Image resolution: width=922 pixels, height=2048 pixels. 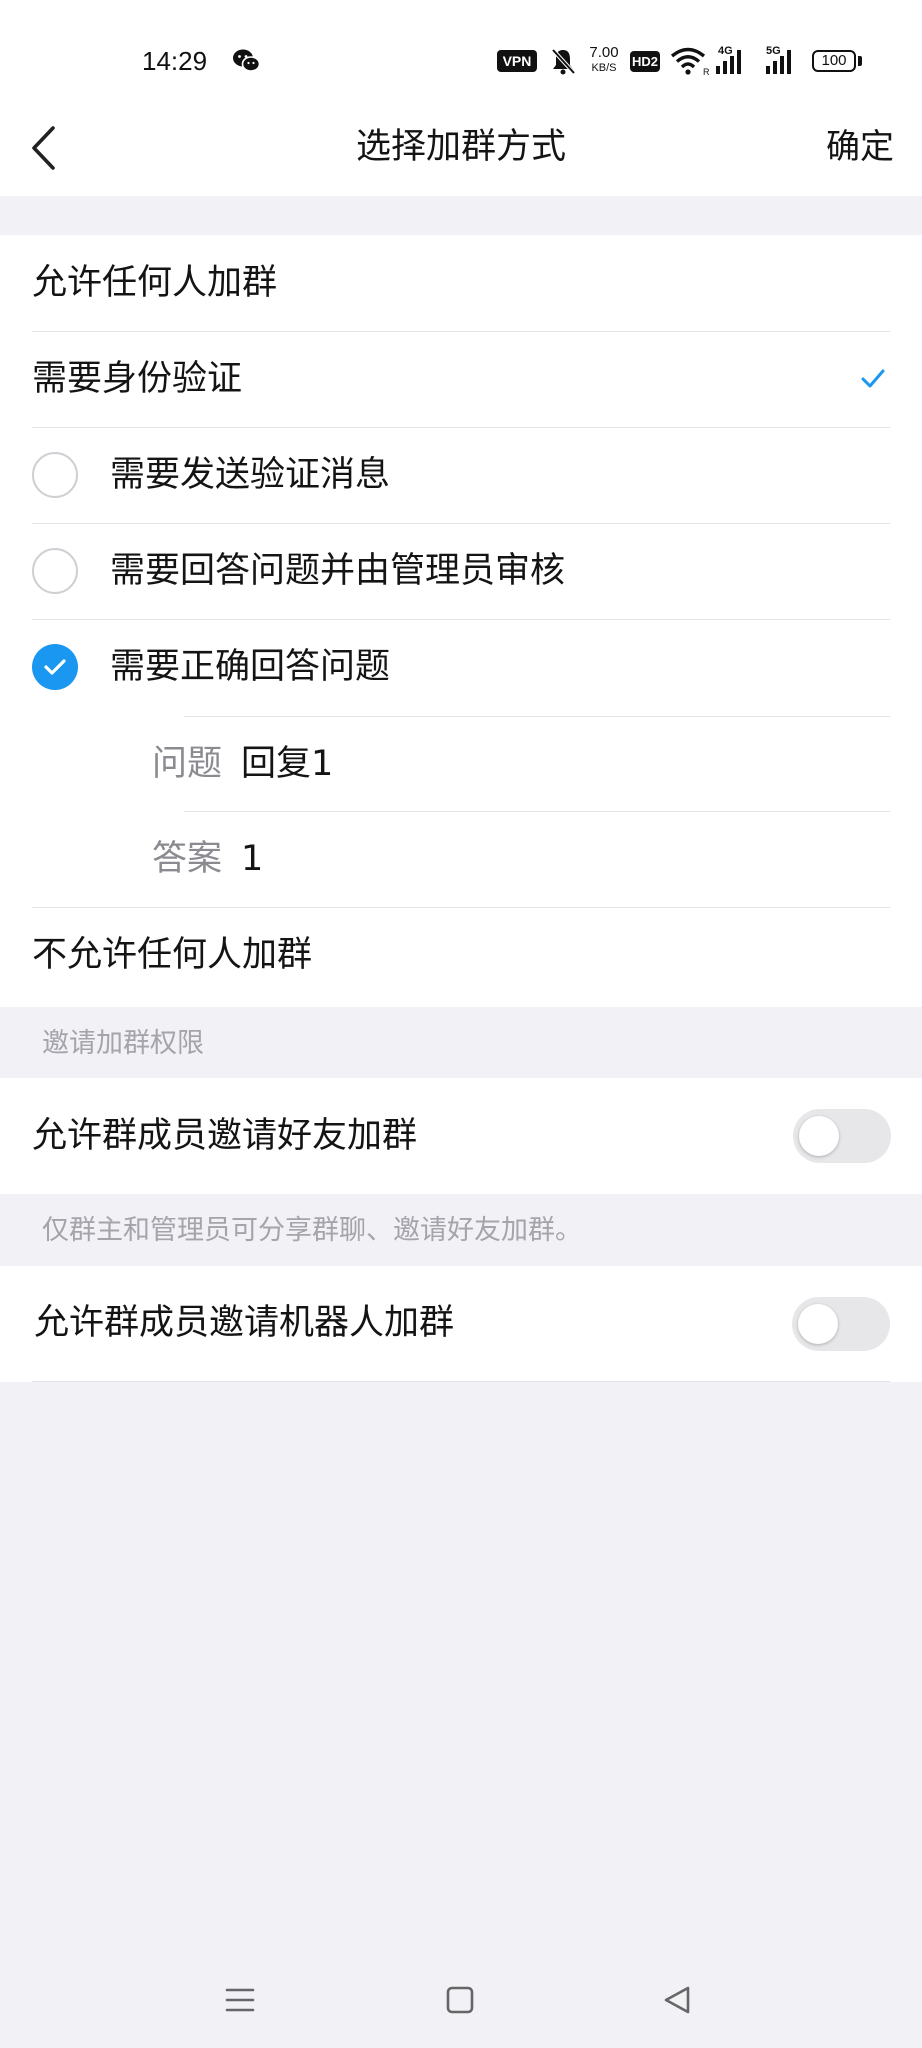 I want to click on wifi-icon: R, so click(x=690, y=61).